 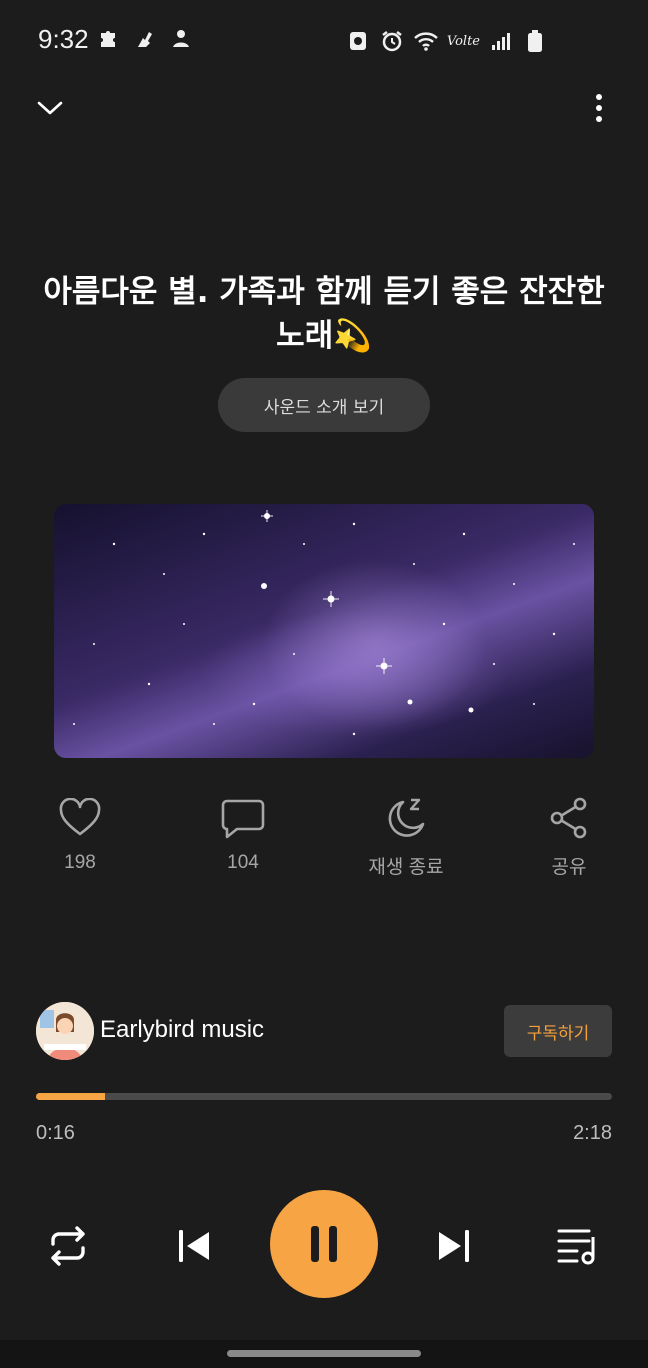 What do you see at coordinates (324, 108) in the screenshot?
I see `player-top-bar` at bounding box center [324, 108].